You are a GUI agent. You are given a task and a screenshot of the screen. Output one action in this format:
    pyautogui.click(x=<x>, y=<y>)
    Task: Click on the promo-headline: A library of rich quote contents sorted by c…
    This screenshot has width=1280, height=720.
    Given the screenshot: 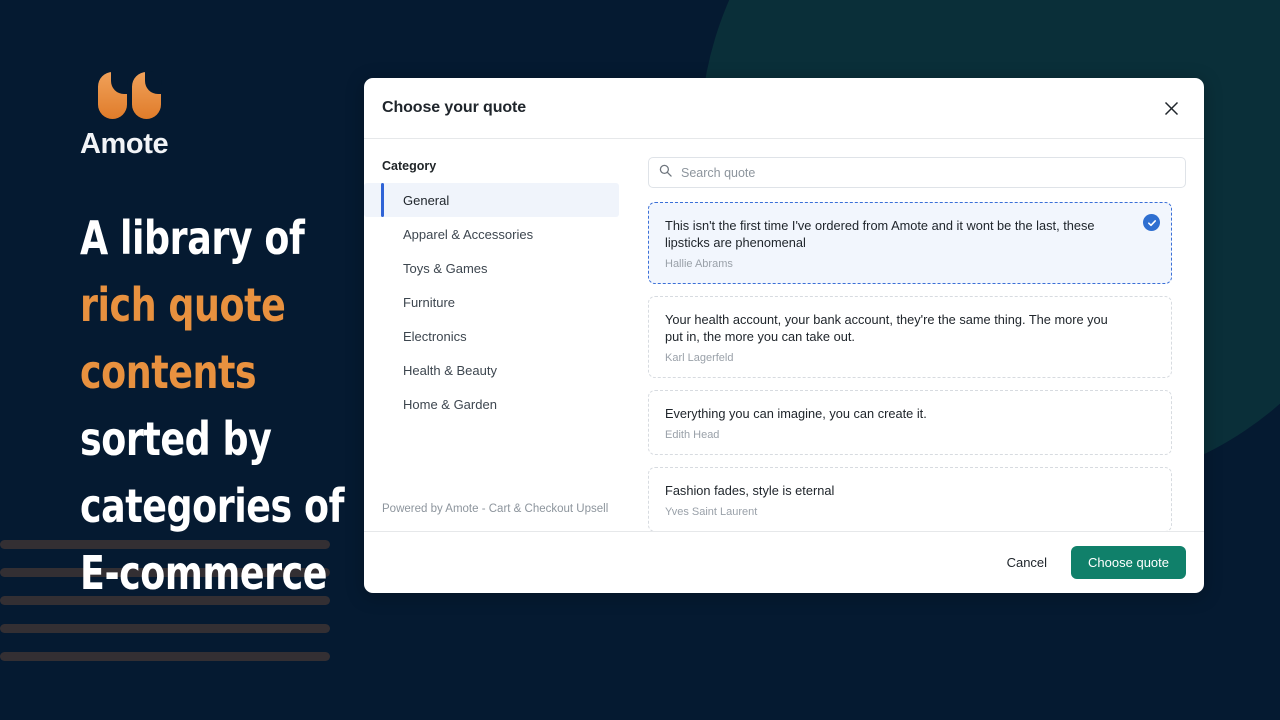 What is the action you would take?
    pyautogui.click(x=212, y=406)
    